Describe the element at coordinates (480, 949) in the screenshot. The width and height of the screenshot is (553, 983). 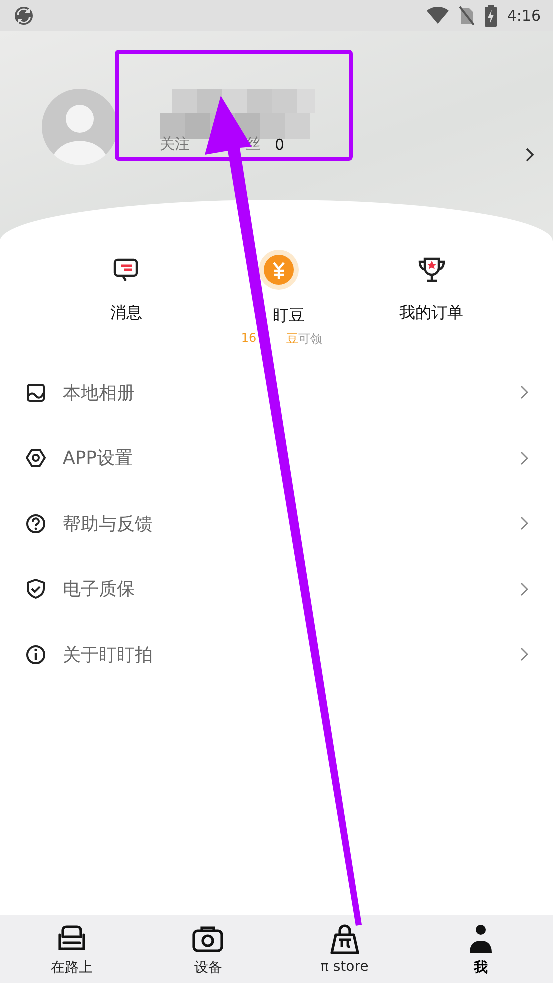
I see `nav-tab: 我` at that location.